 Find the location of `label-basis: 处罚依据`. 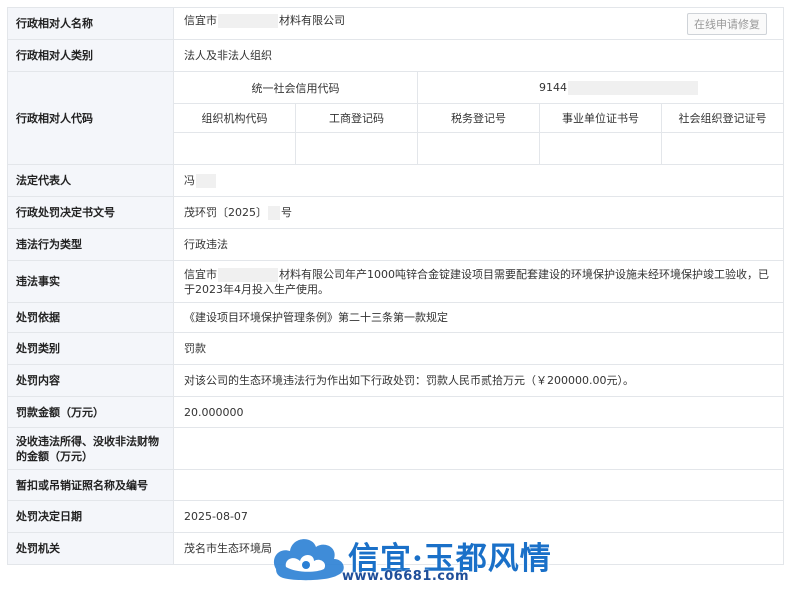

label-basis: 处罚依据 is located at coordinates (90, 317).